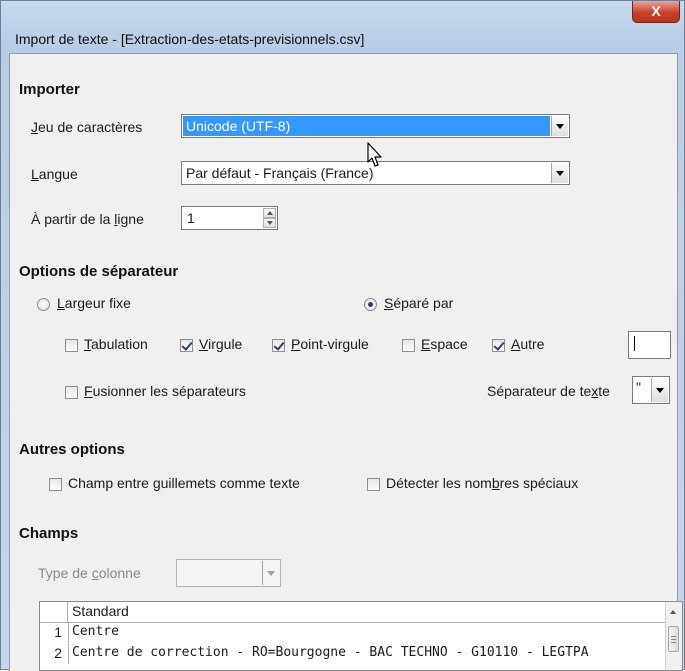  I want to click on charset-dropdown-button, so click(559, 126).